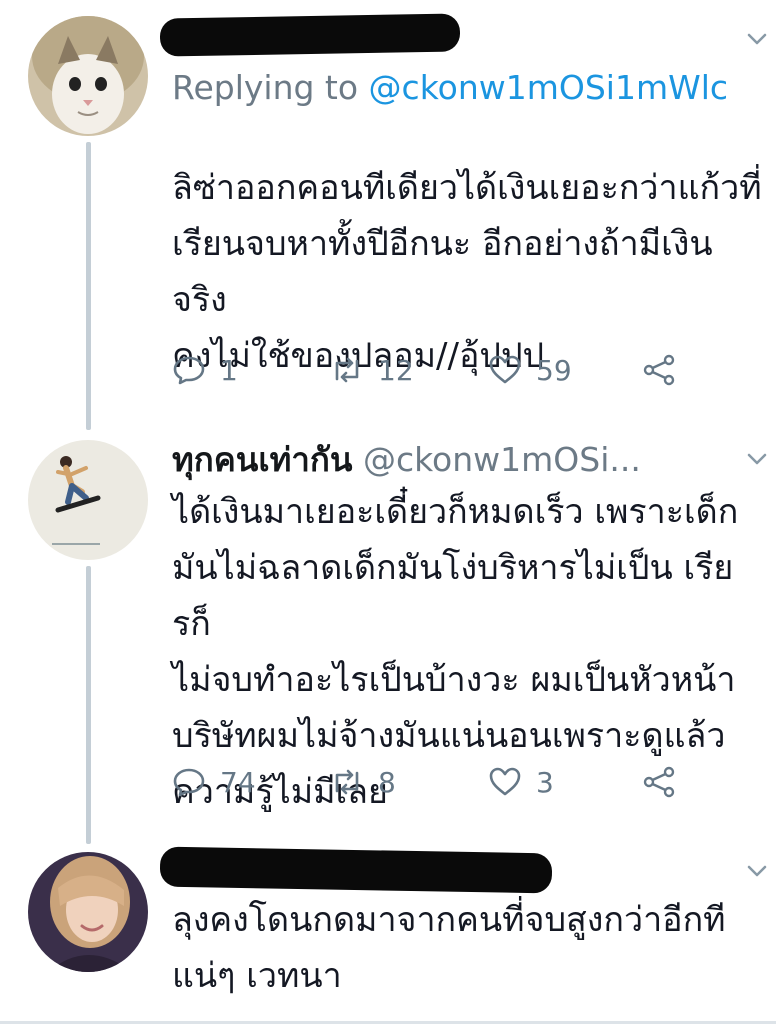  I want to click on tweet-text-line: ได้เงินมาเยอะเดี๋ยวก็หมดเร็ว เพราะเด็ก, so click(455, 512).